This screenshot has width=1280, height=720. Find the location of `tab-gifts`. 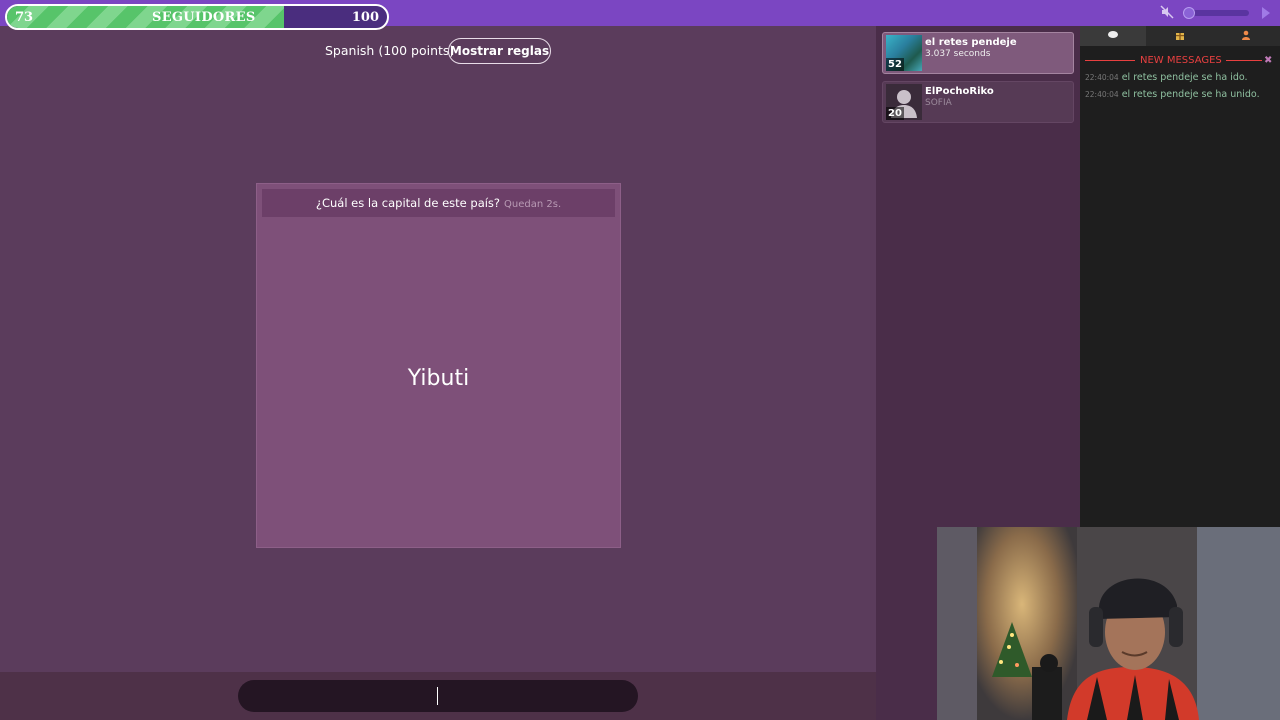

tab-gifts is located at coordinates (1180, 36).